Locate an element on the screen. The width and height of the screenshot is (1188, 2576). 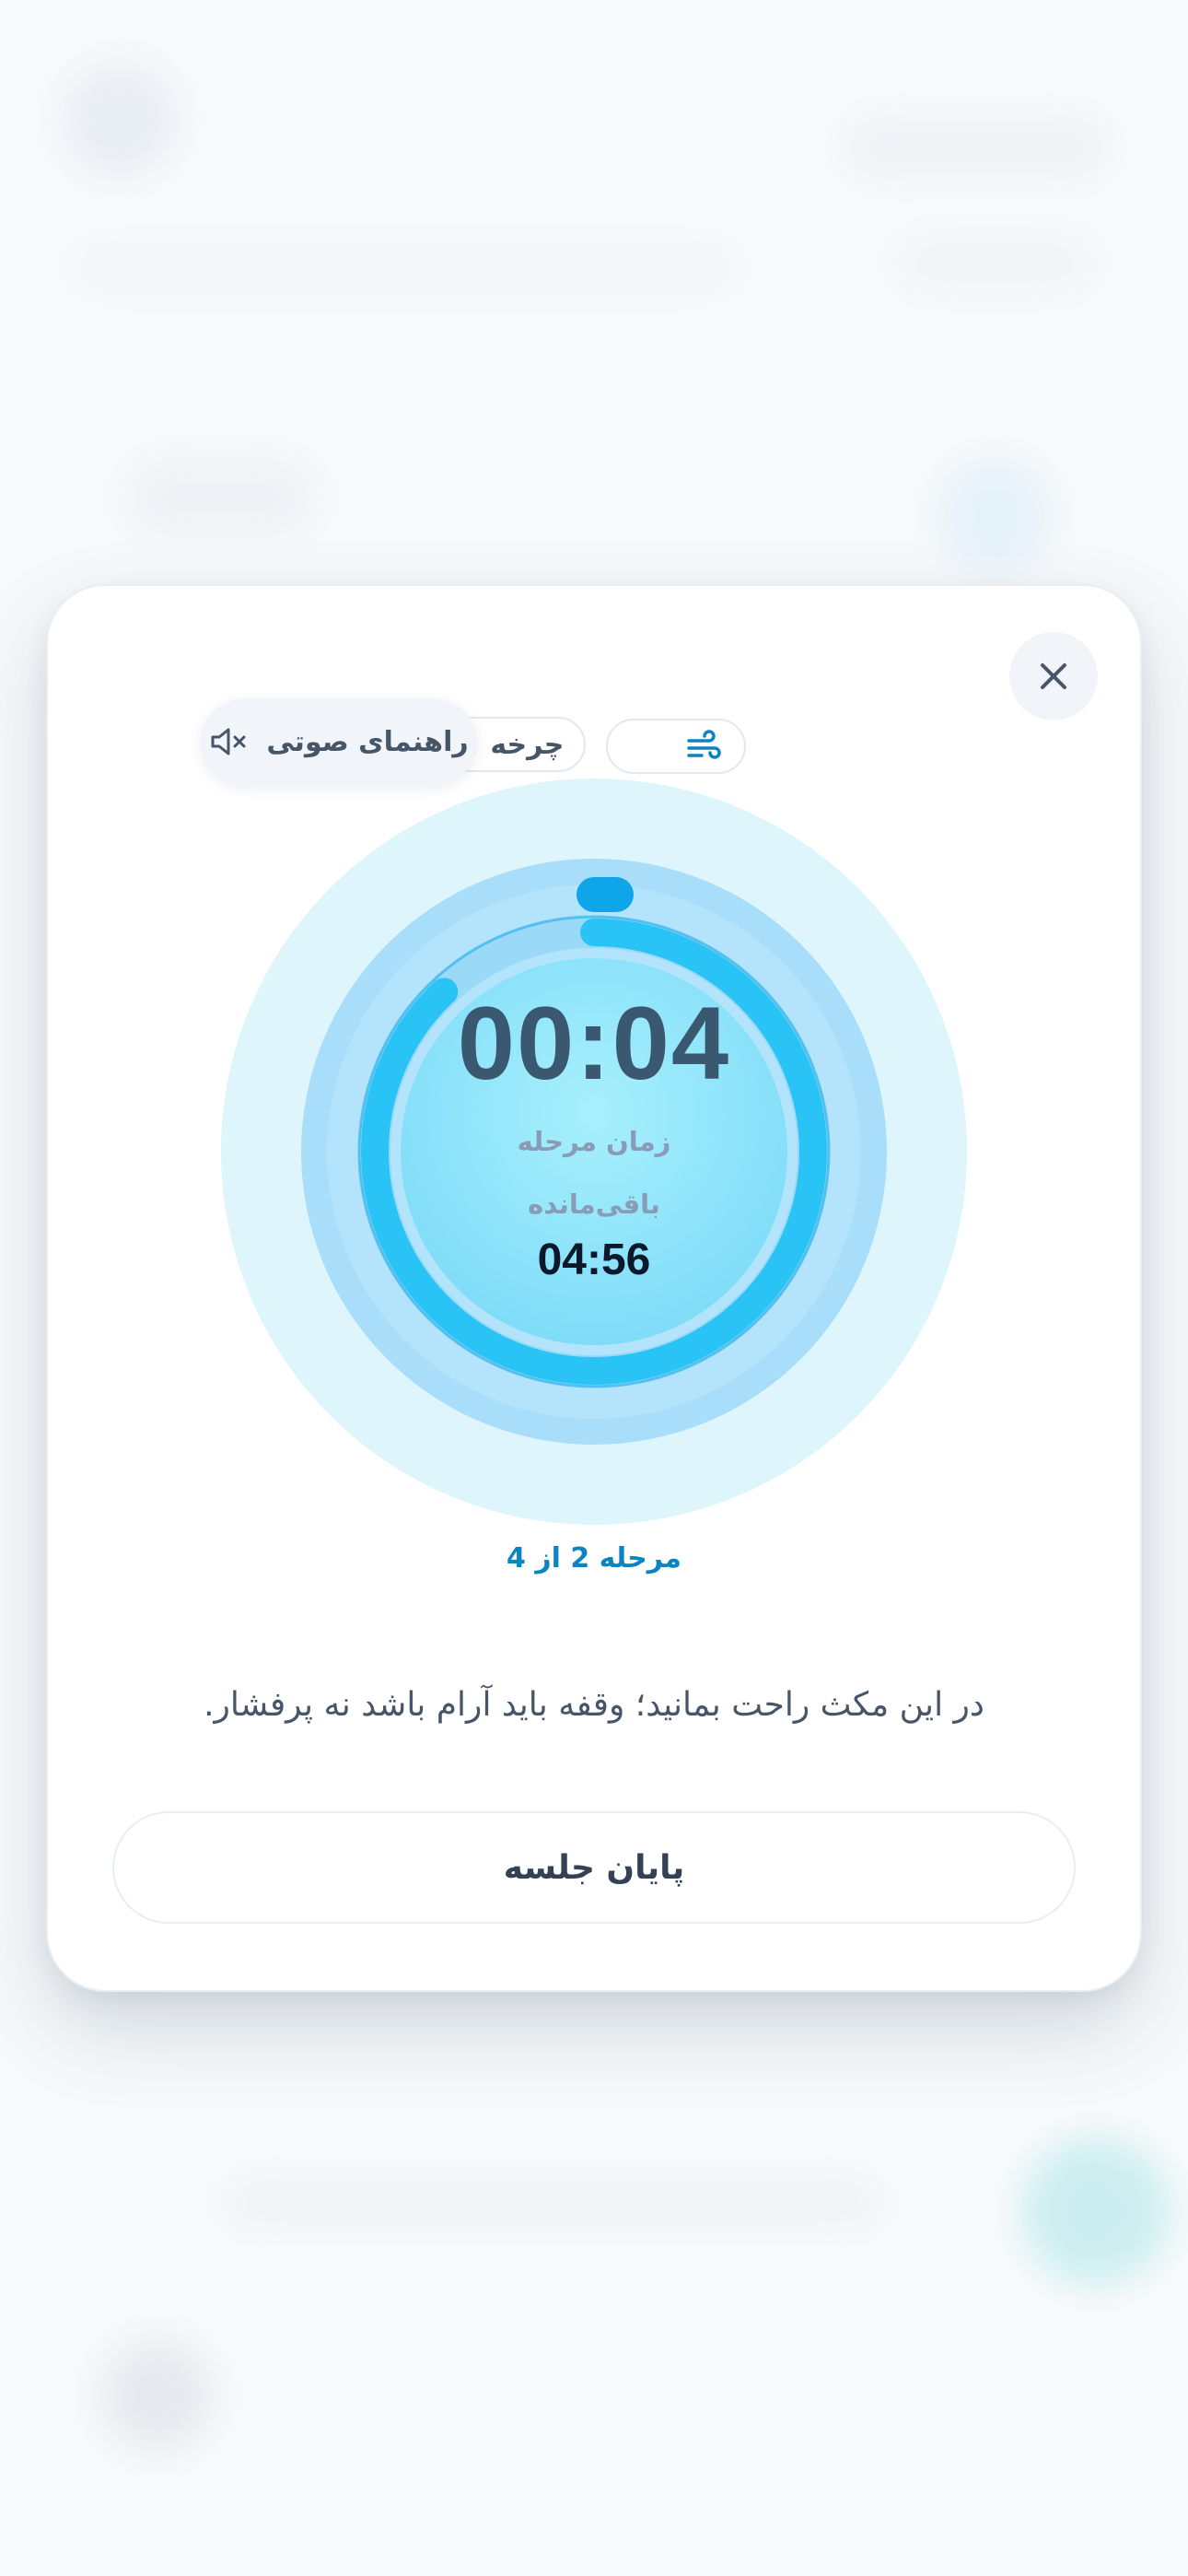
step-progress: مرحله 2 از 4 is located at coordinates (594, 1558).